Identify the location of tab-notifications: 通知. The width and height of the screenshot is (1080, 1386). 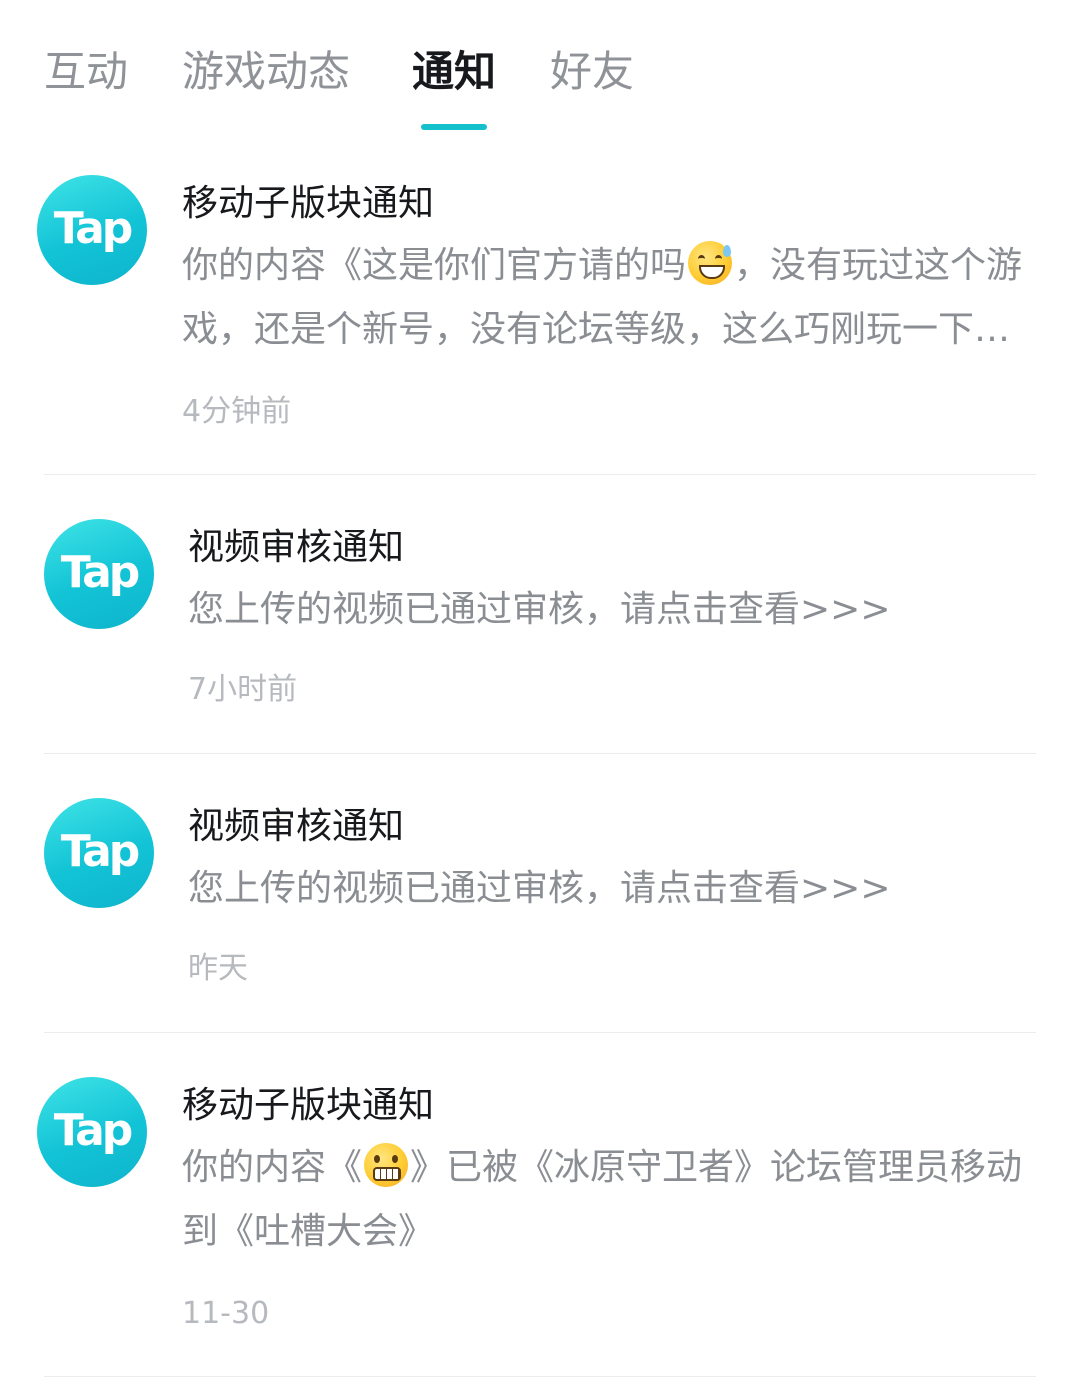
(454, 72).